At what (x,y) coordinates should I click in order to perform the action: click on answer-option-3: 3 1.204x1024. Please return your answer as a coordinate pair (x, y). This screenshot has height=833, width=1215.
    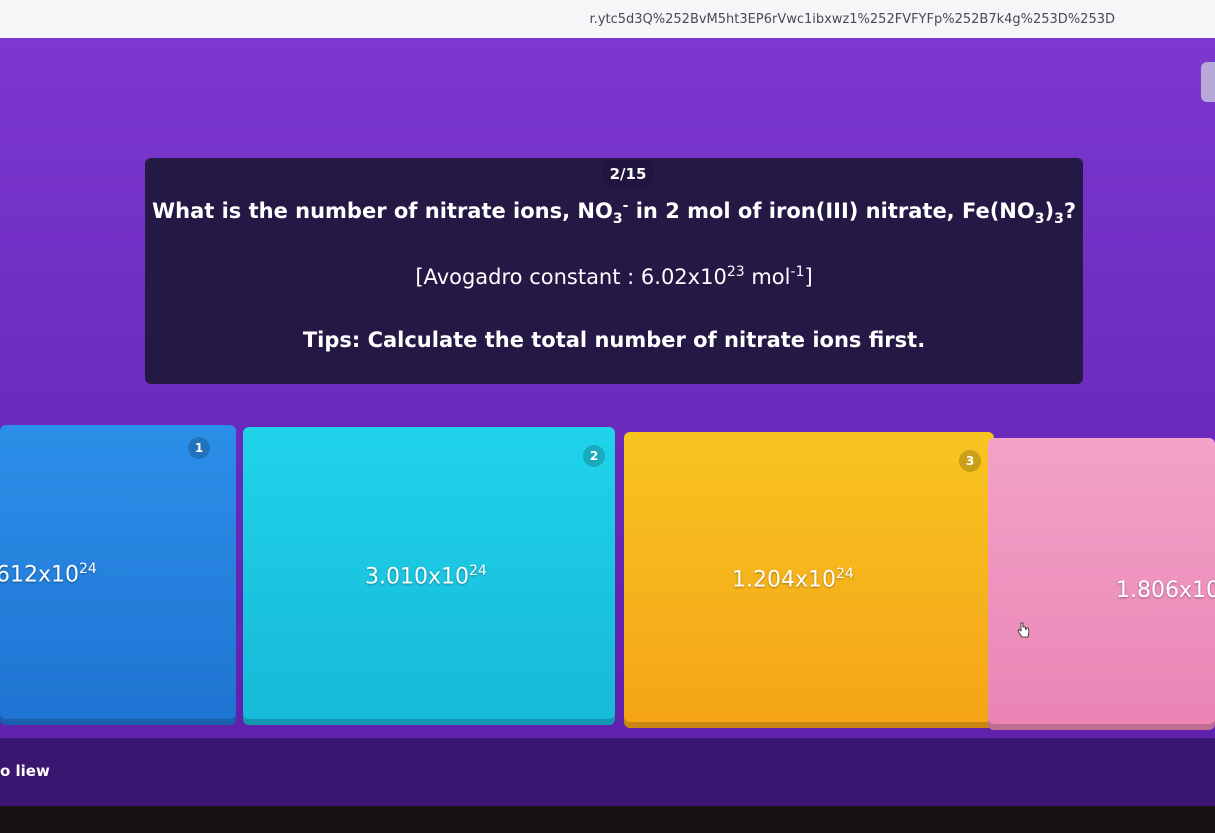
    Looking at the image, I should click on (809, 580).